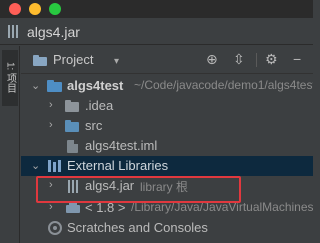 The image size is (320, 243). Describe the element at coordinates (256, 60) in the screenshot. I see `toolbar-divider` at that location.